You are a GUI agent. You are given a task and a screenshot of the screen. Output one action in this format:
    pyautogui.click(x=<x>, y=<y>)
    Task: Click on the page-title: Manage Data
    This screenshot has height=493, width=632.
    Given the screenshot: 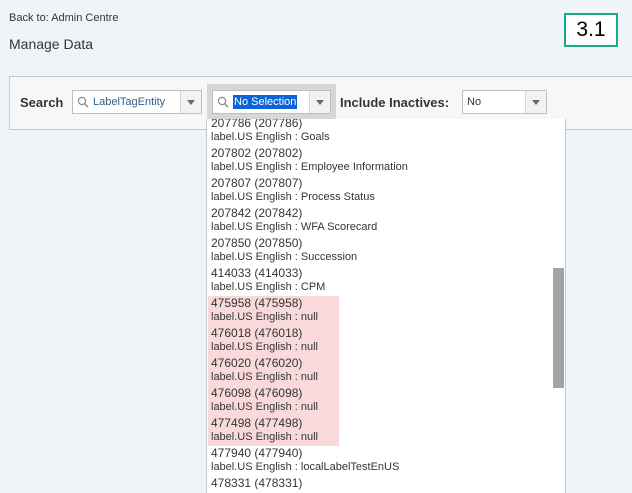 What is the action you would take?
    pyautogui.click(x=51, y=44)
    